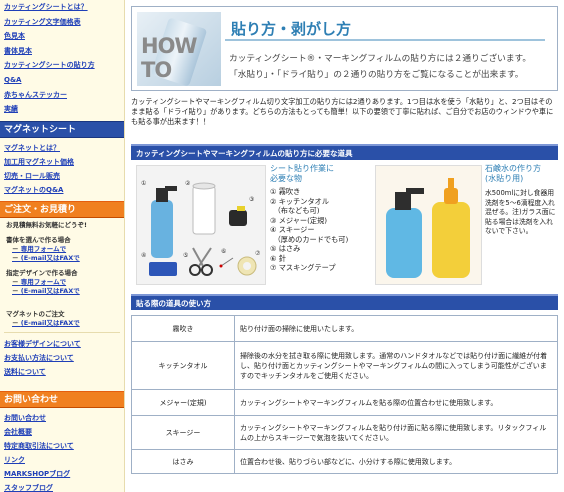  I want to click on tools-photo: ① ② ③ ④ ⑤ ⑥ ⑦, so click(201, 225).